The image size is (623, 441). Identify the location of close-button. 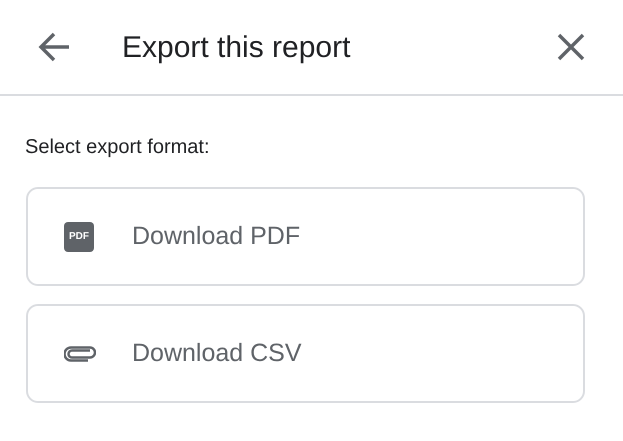
(571, 47).